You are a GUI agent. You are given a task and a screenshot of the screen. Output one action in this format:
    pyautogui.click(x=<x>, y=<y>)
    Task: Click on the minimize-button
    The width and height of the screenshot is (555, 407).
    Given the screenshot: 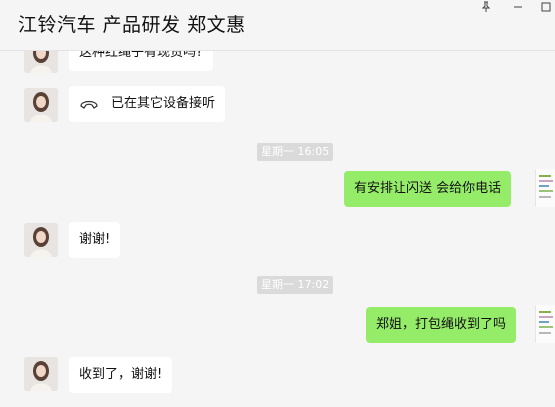 What is the action you would take?
    pyautogui.click(x=518, y=7)
    